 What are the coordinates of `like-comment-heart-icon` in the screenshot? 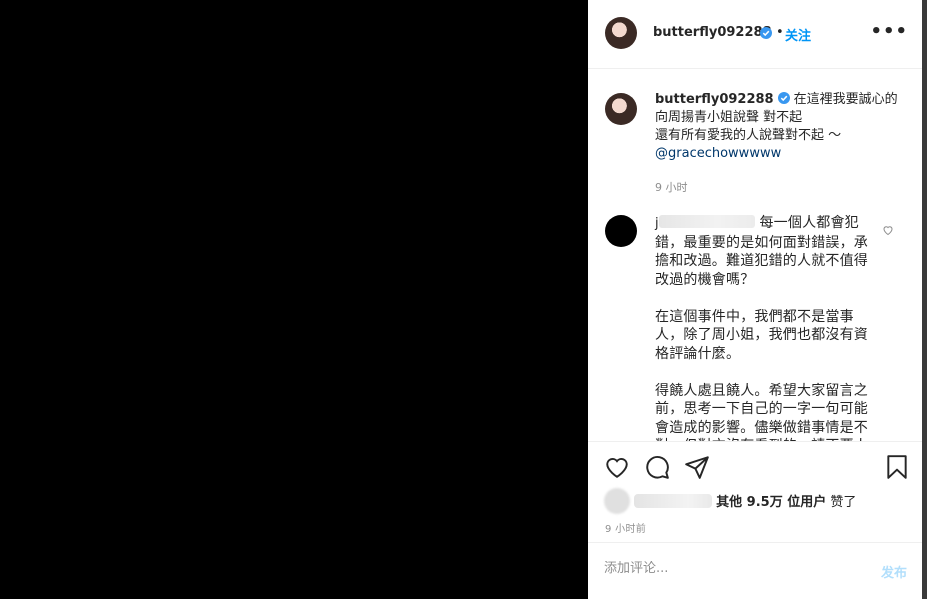 It's located at (888, 230).